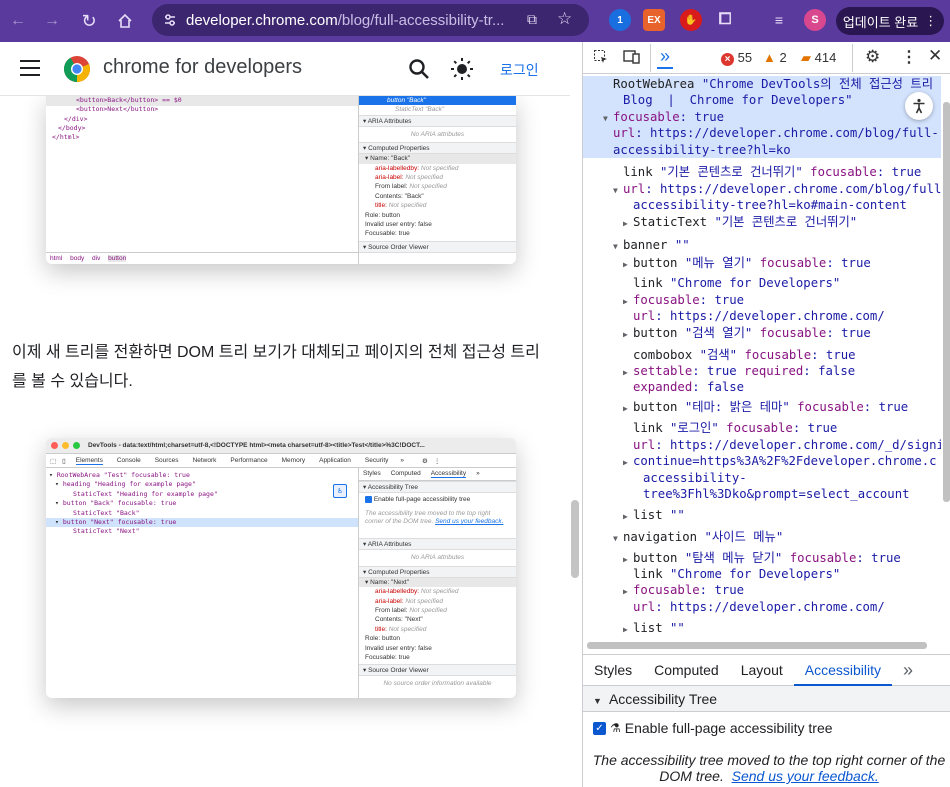 This screenshot has height=787, width=950. I want to click on extension-1-icon: 1, so click(620, 20).